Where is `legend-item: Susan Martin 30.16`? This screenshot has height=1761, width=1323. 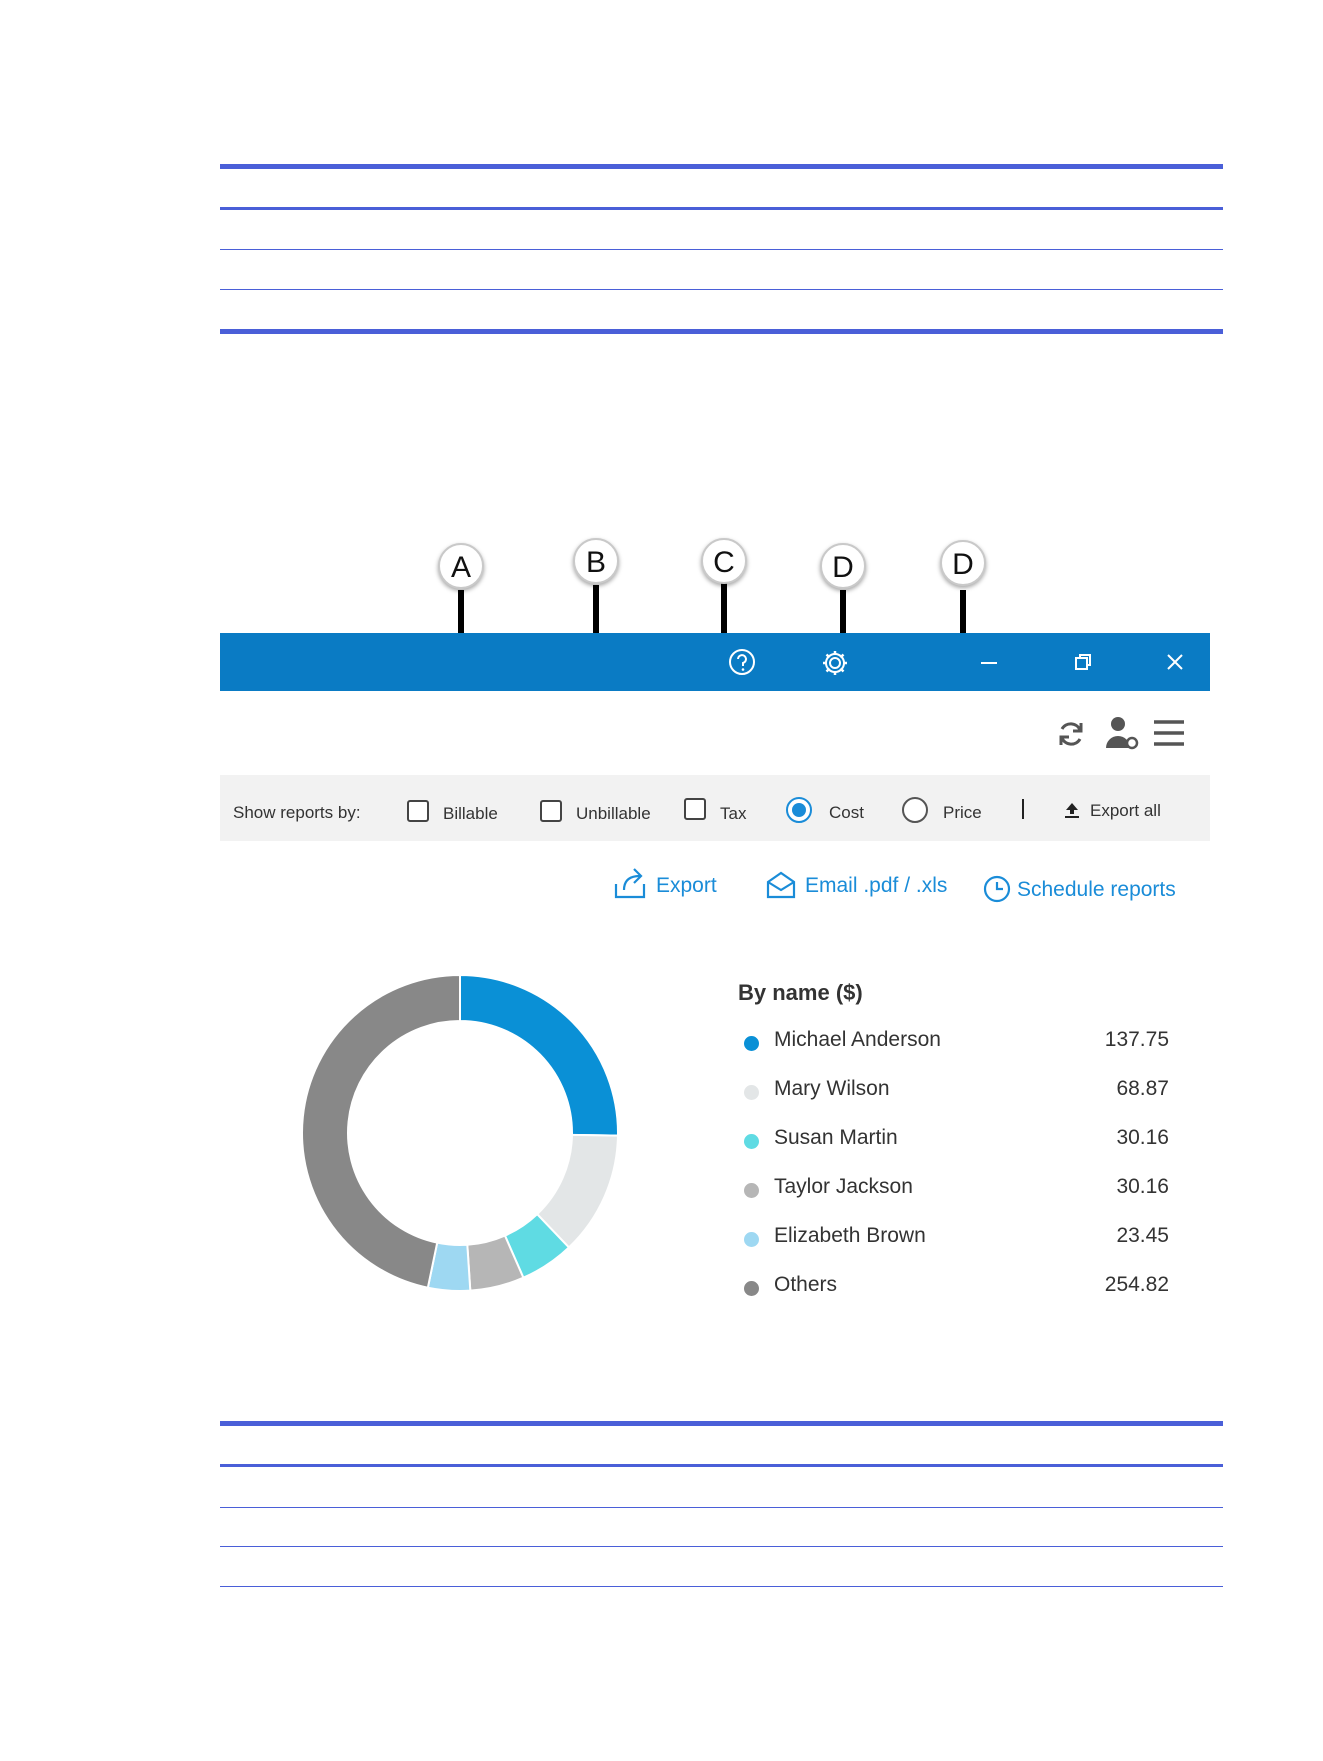
legend-item: Susan Martin 30.16 is located at coordinates (956, 1141).